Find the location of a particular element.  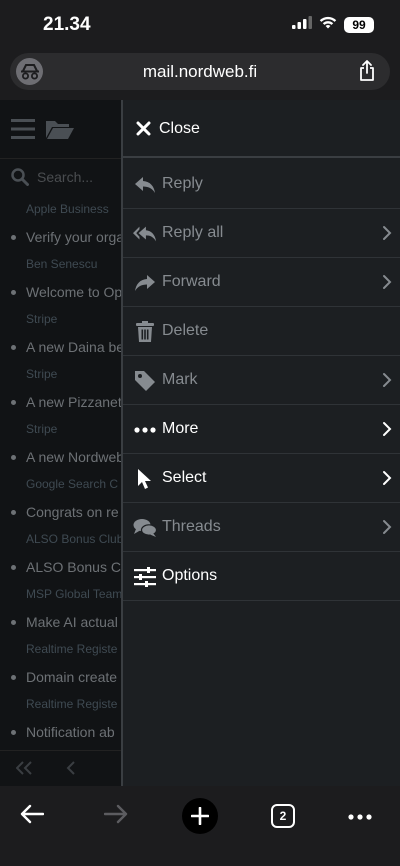

mail-sender: ALSO Bonus Club is located at coordinates (74, 539).